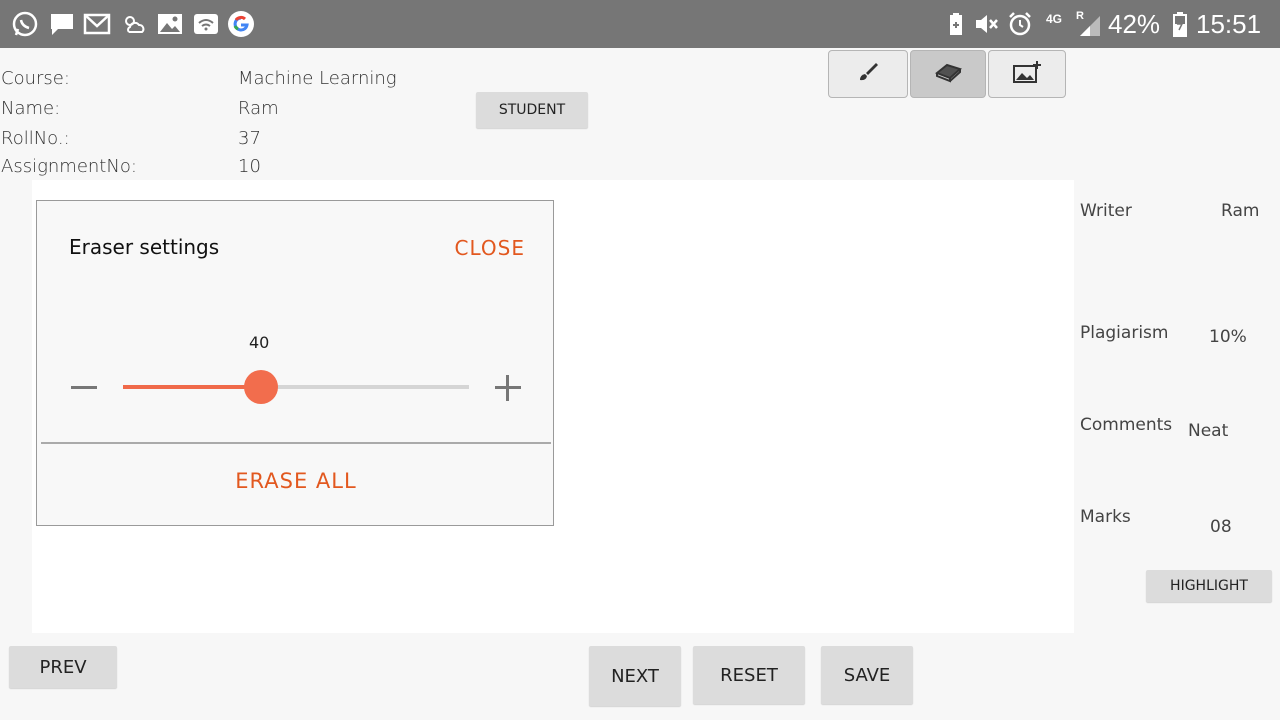 Image resolution: width=1280 pixels, height=720 pixels. What do you see at coordinates (296, 481) in the screenshot?
I see `erase-all-button: ERASE ALL` at bounding box center [296, 481].